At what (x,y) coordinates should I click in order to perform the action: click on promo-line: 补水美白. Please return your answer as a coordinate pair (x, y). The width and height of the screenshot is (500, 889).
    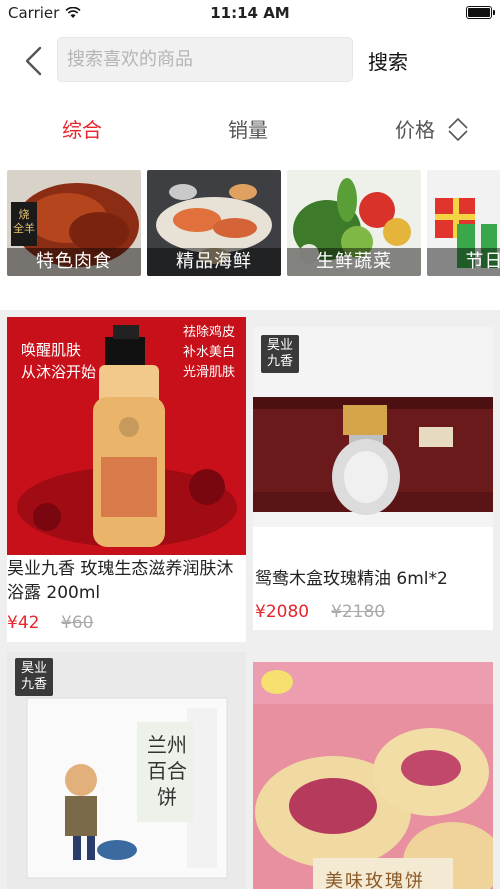
    Looking at the image, I should click on (209, 352).